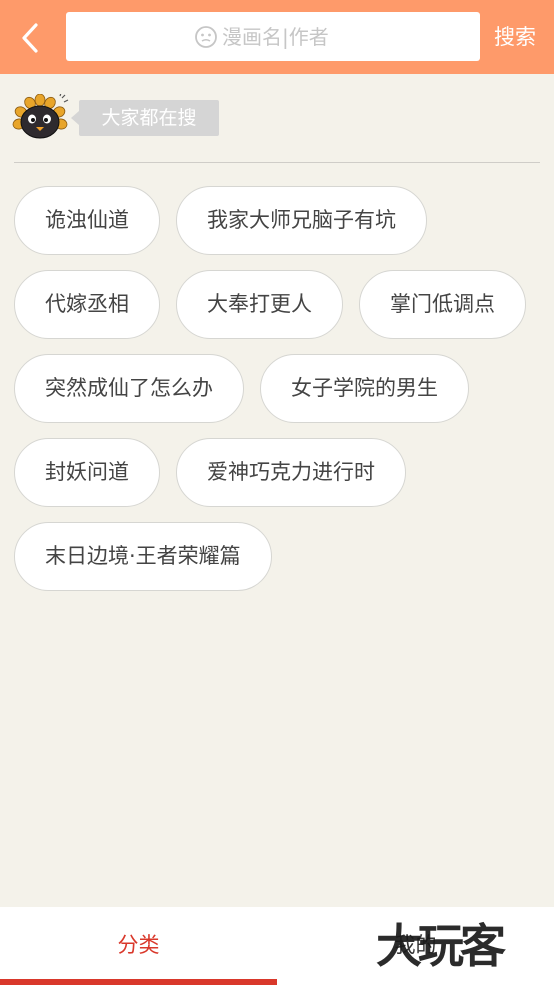 The height and width of the screenshot is (985, 554). Describe the element at coordinates (129, 388) in the screenshot. I see `hot-tag: 突然成仙了怎么办` at that location.